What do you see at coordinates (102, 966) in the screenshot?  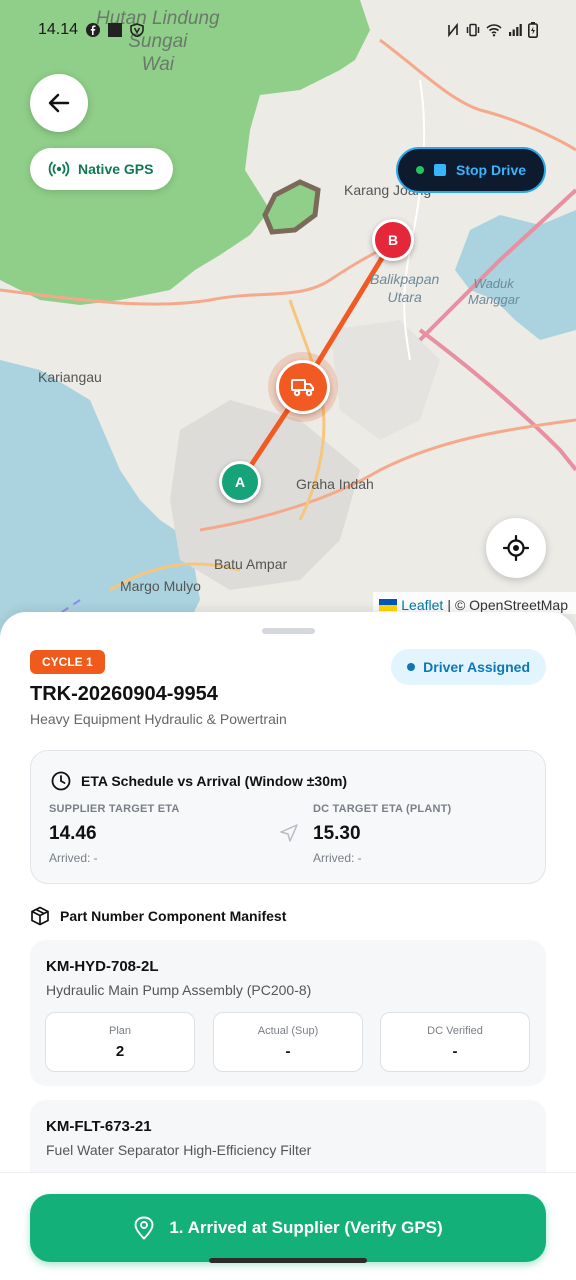 I see `part-number: KM-HYD-708-2L` at bounding box center [102, 966].